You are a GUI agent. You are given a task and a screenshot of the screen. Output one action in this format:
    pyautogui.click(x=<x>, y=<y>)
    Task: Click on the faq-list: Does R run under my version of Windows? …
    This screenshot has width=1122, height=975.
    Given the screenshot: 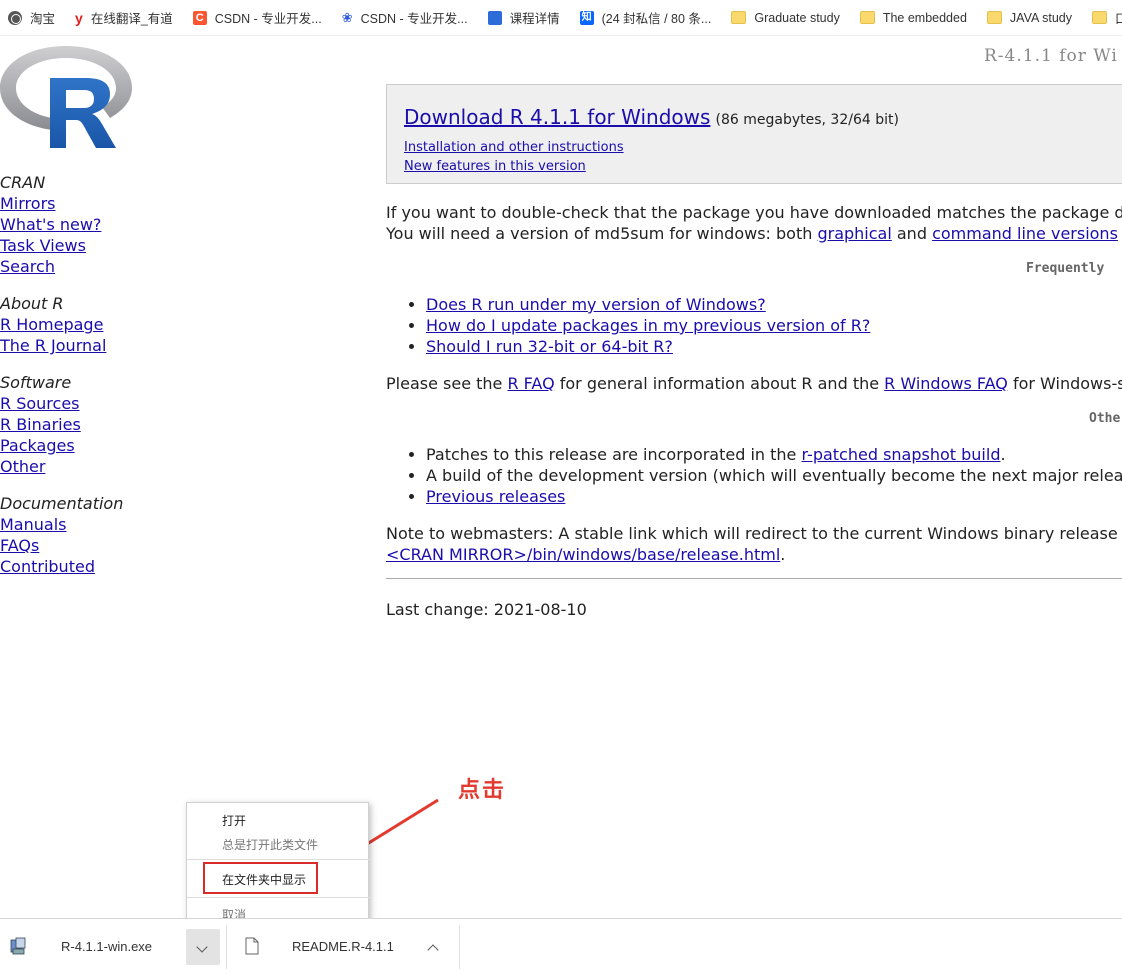 What is the action you would take?
    pyautogui.click(x=628, y=325)
    